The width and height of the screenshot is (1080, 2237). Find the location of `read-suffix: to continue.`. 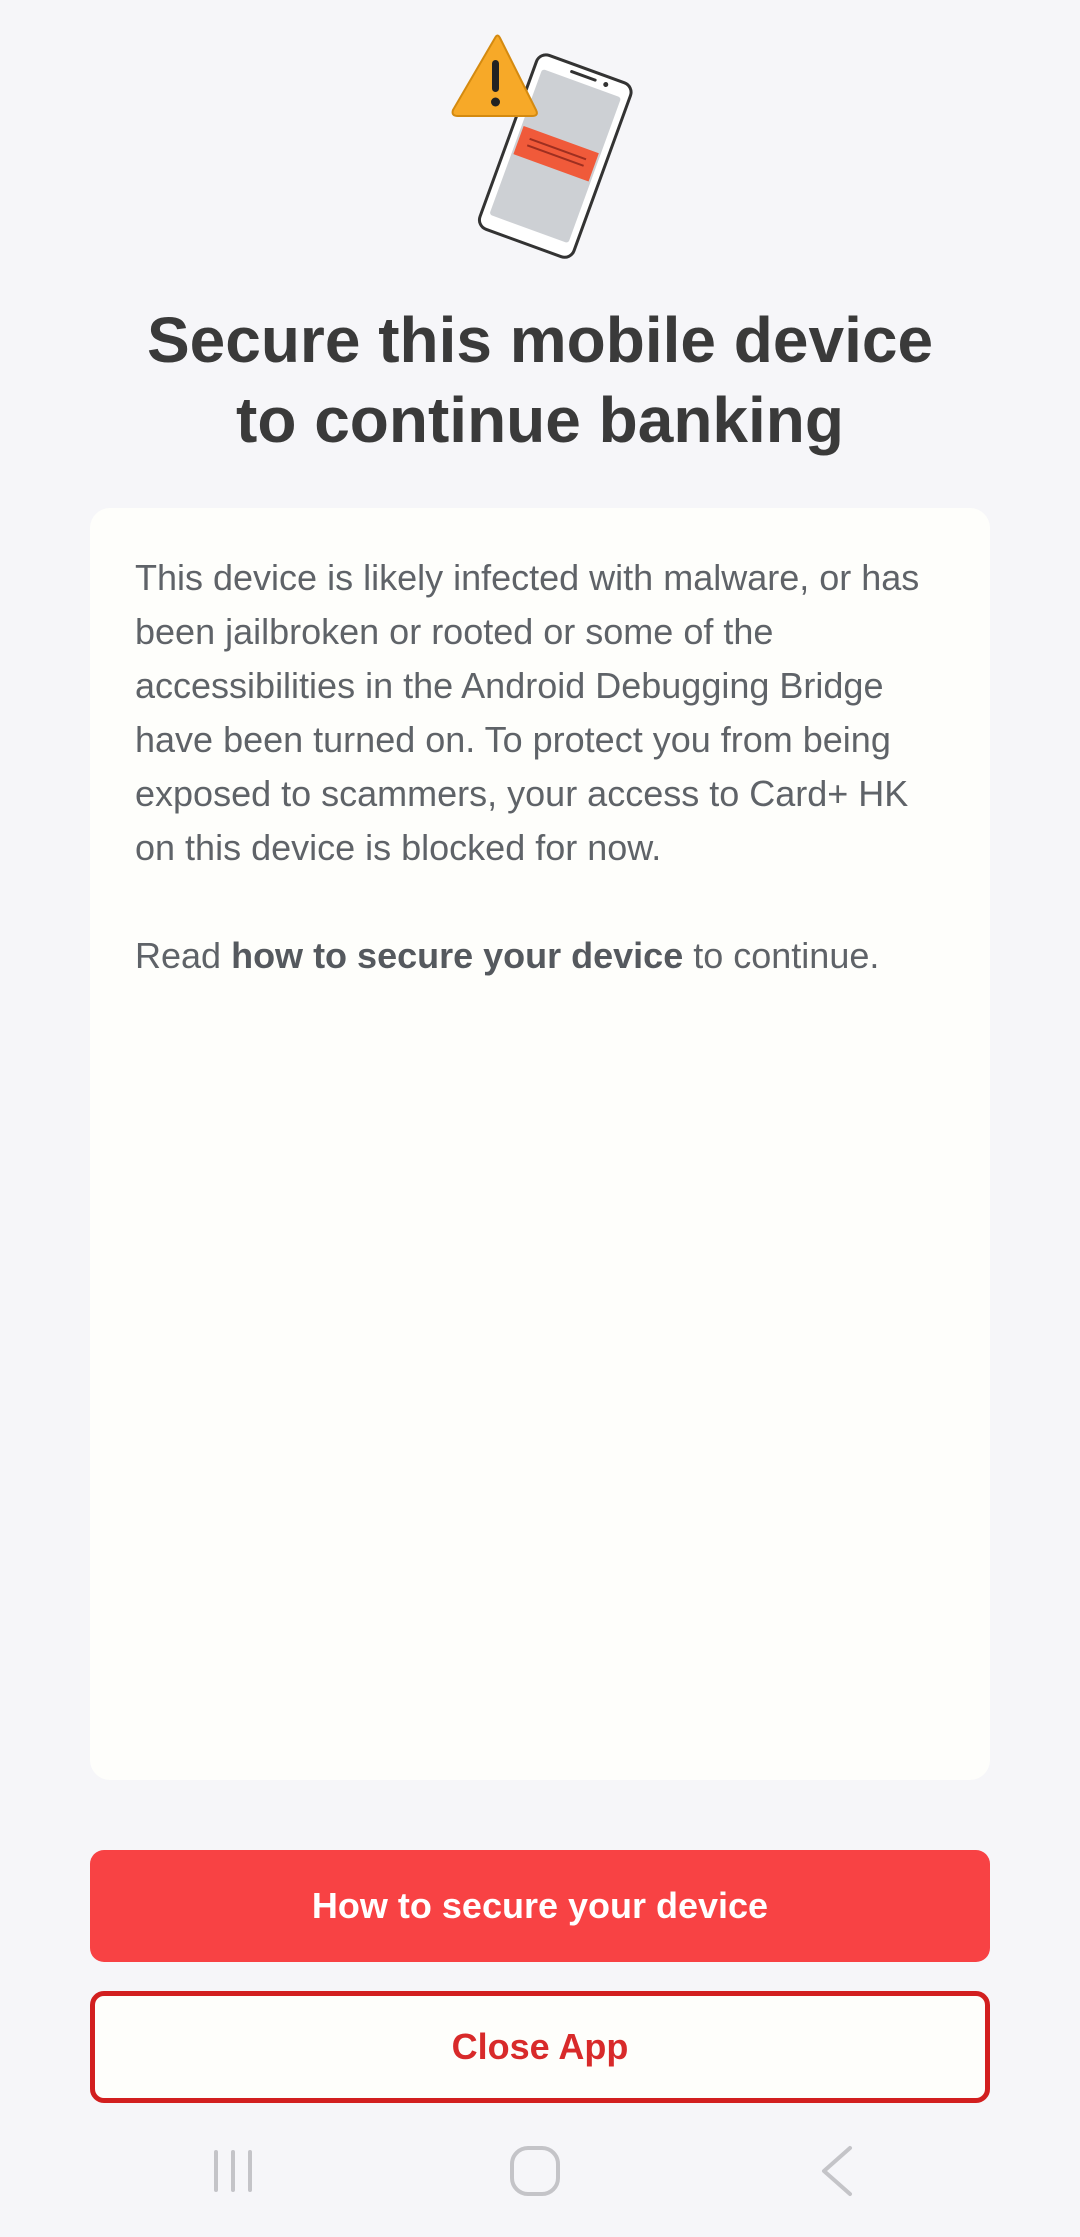

read-suffix: to continue. is located at coordinates (781, 955).